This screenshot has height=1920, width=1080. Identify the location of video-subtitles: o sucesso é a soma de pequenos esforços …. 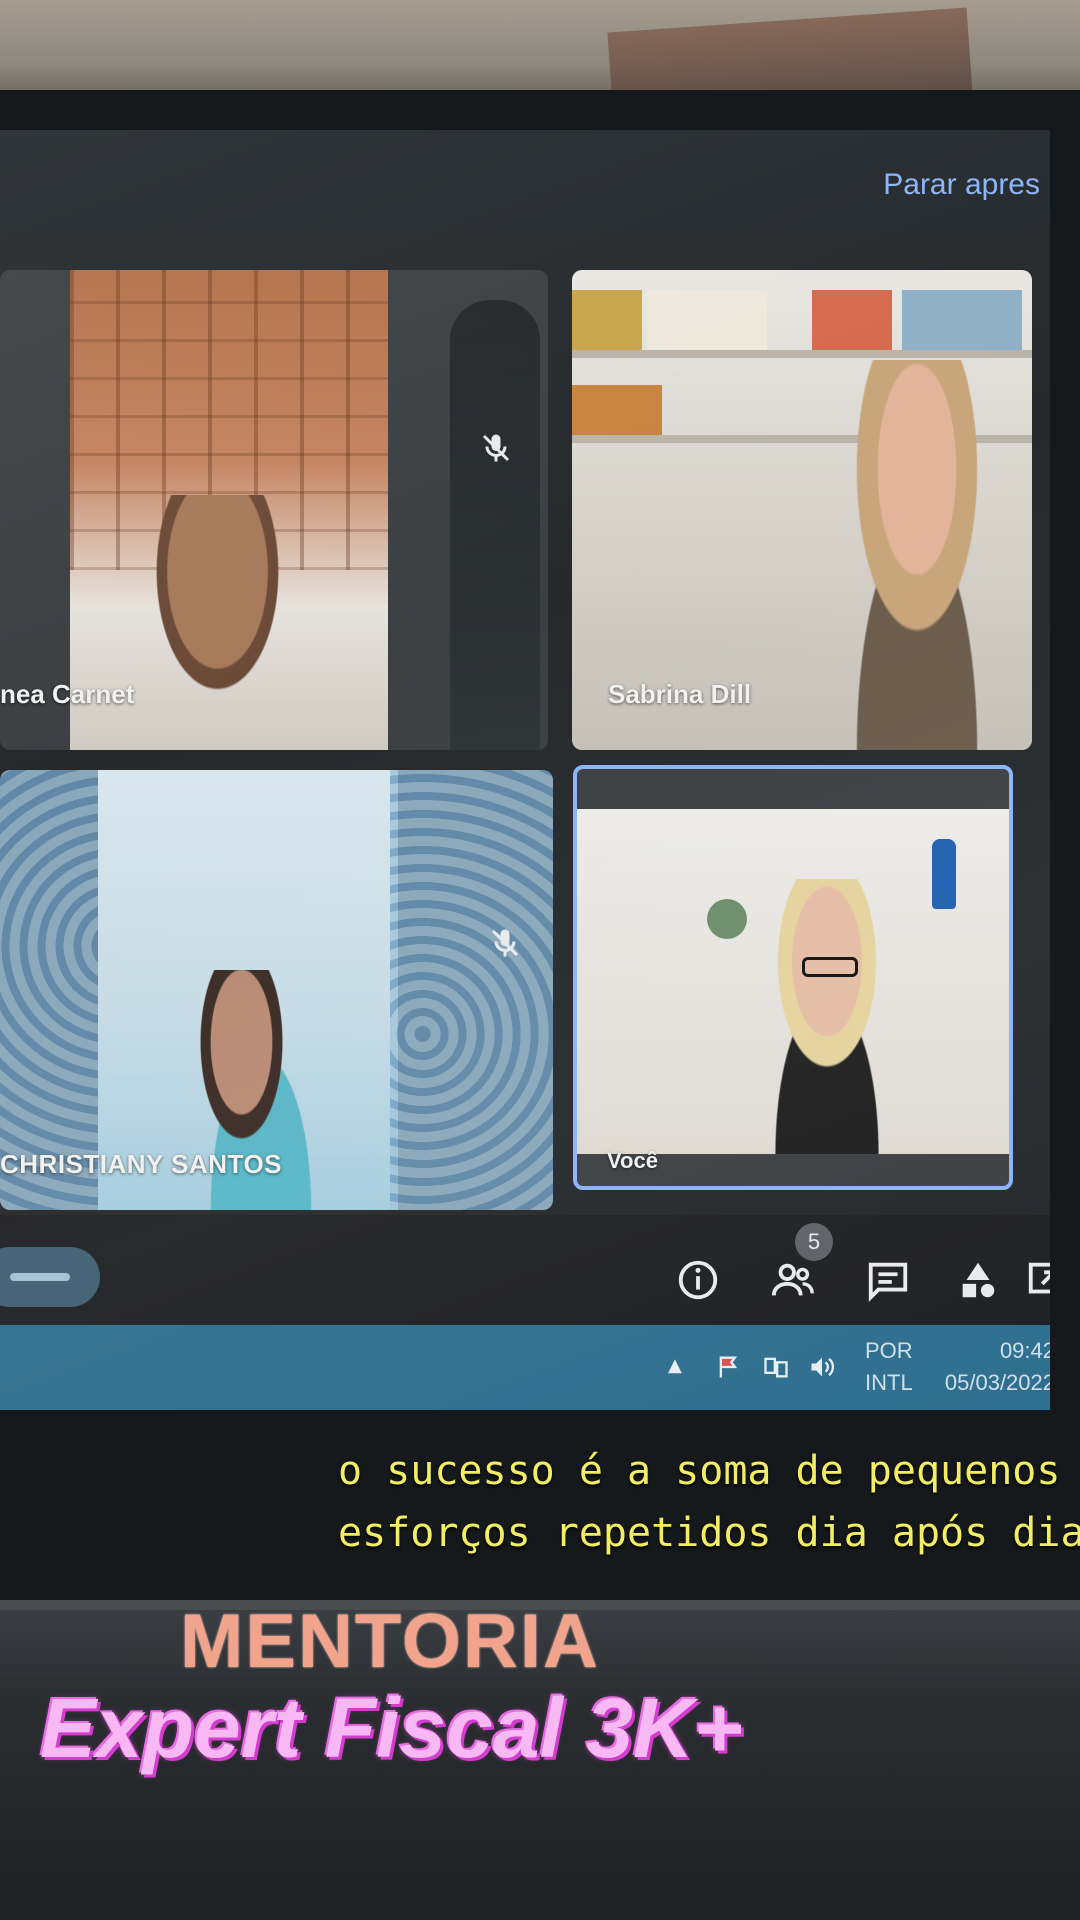
(709, 1502).